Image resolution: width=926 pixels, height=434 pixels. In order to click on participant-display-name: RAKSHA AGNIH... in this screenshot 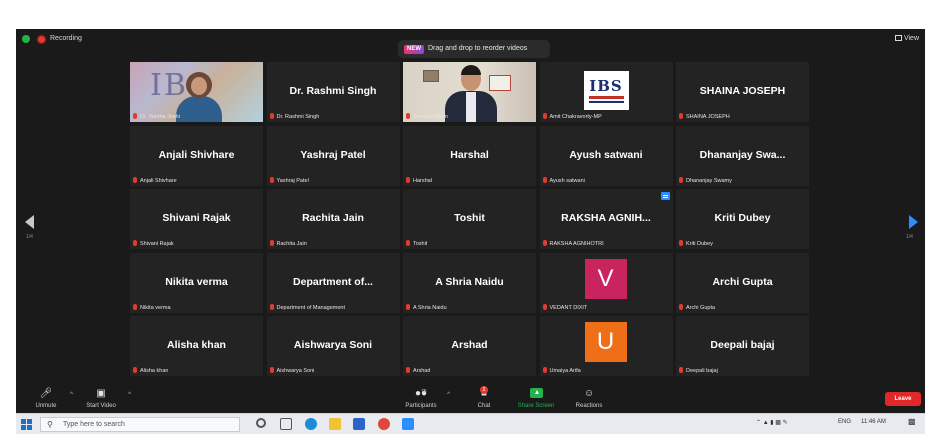, I will do `click(606, 218)`.